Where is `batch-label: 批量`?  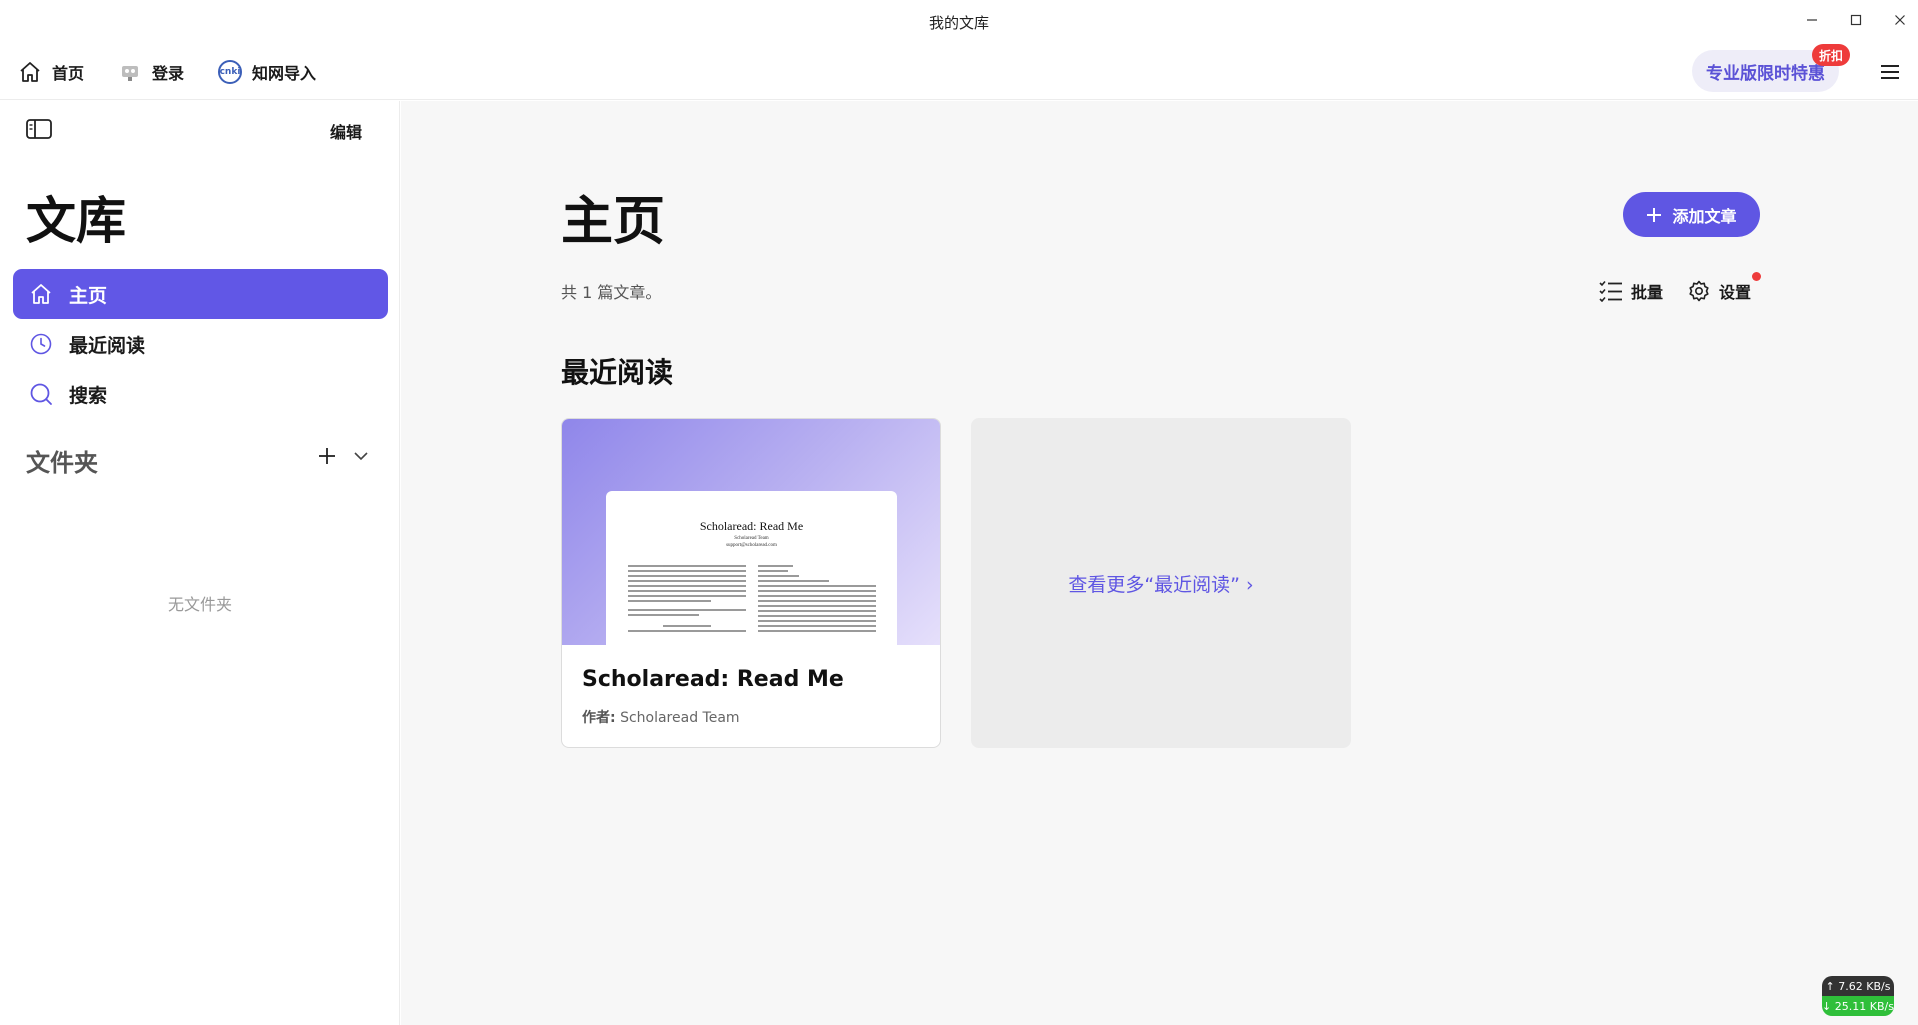
batch-label: 批量 is located at coordinates (1647, 292).